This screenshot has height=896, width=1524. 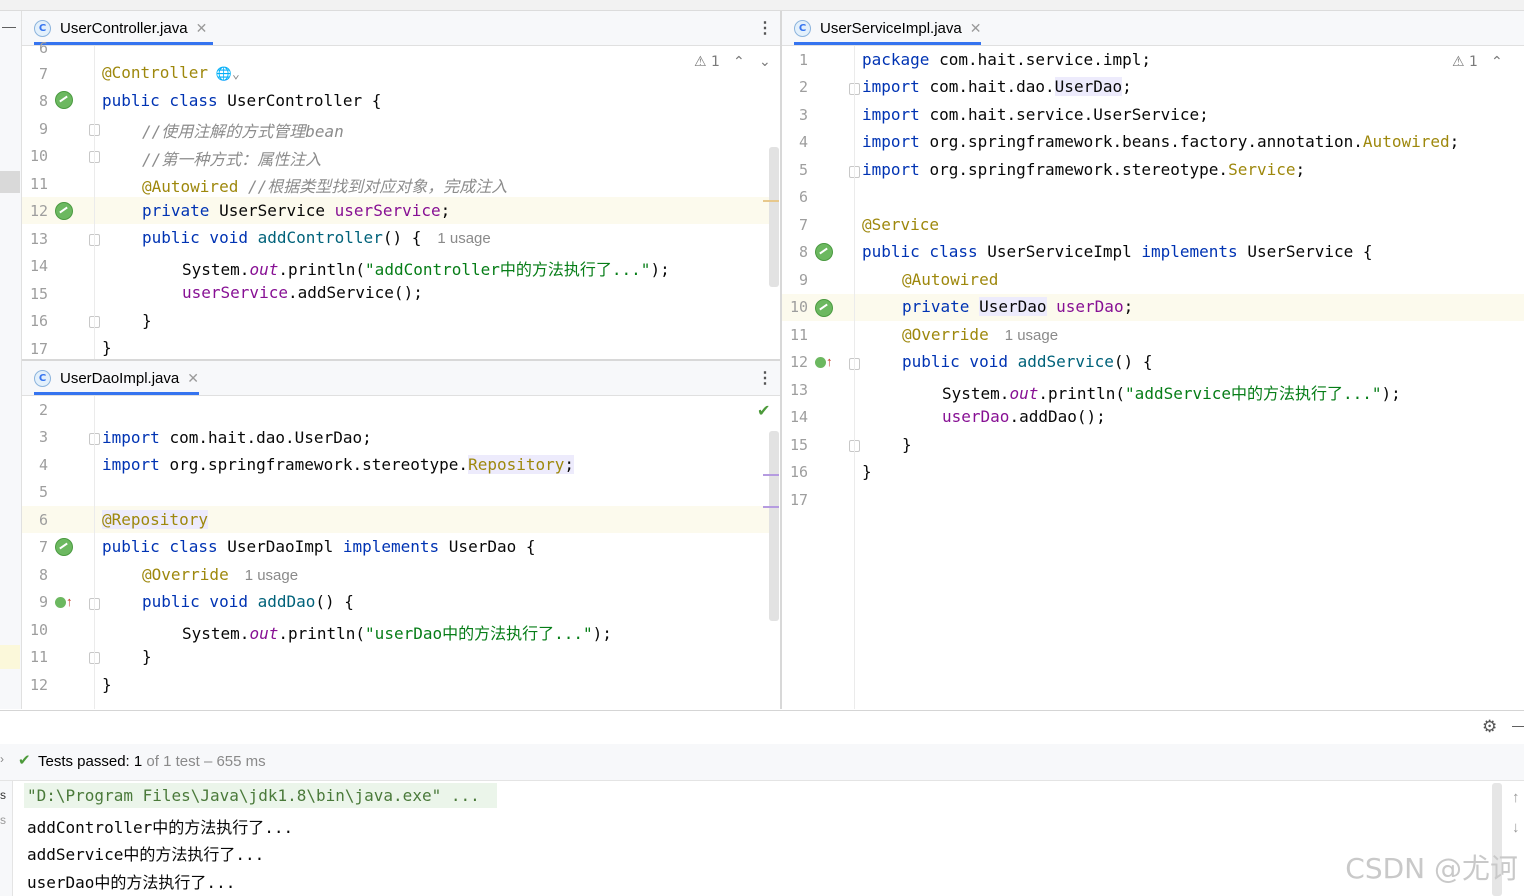 I want to click on console-strip-label: s, so click(x=3, y=795).